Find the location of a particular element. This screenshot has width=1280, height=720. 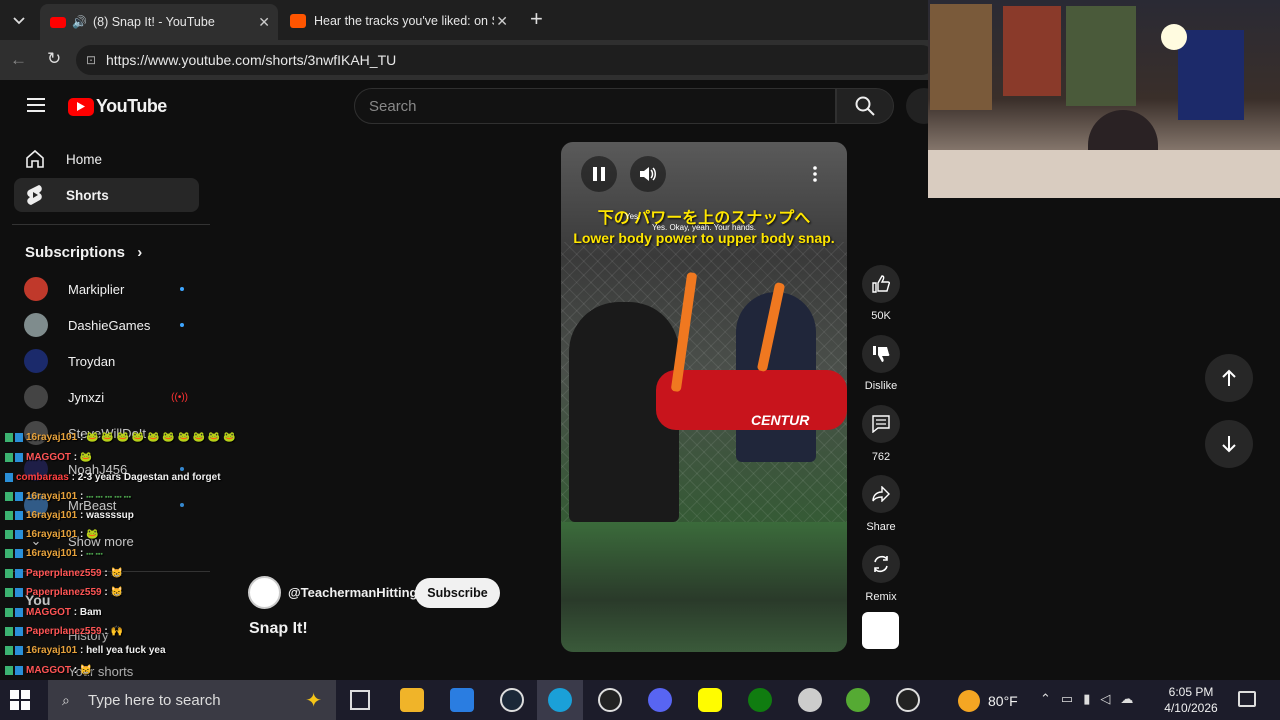

flag is located at coordinates (1211, 75).